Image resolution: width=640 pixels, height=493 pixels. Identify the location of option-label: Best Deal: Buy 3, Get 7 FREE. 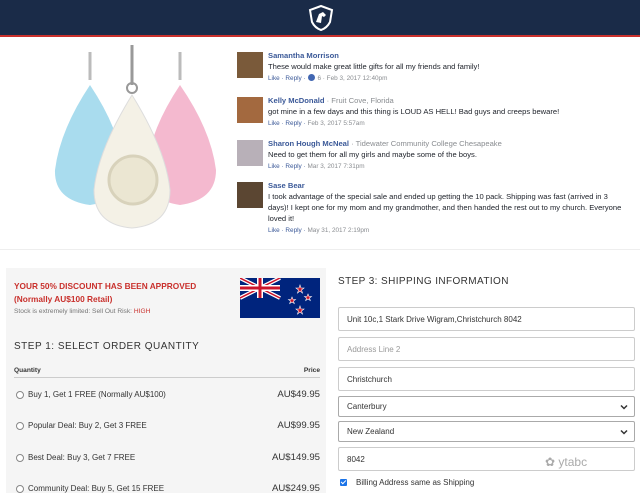
(82, 457).